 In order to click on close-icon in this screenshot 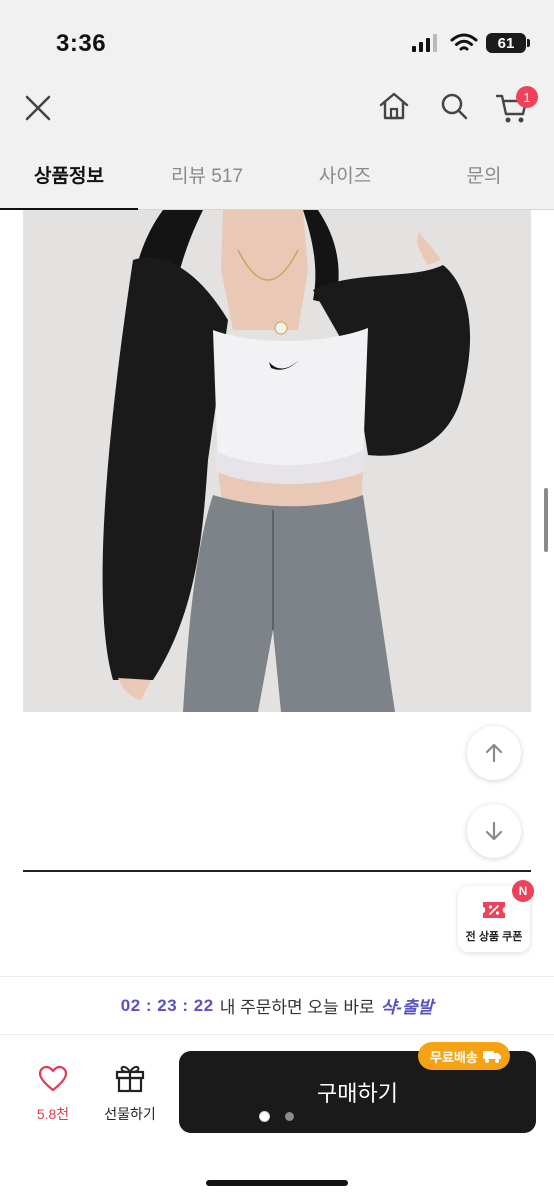, I will do `click(38, 108)`.